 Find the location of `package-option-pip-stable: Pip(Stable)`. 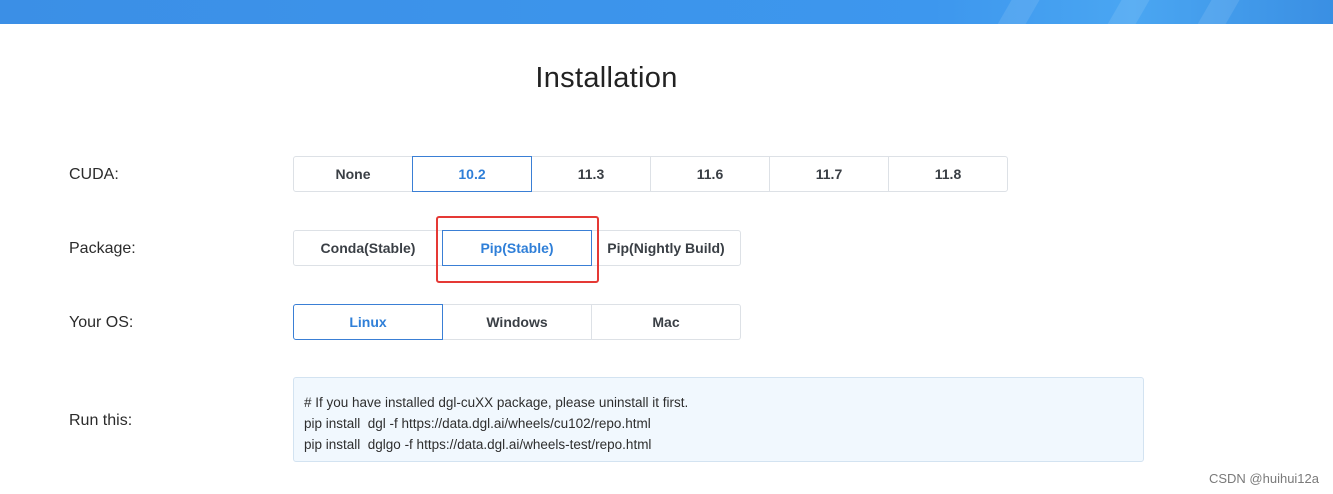

package-option-pip-stable: Pip(Stable) is located at coordinates (517, 248).